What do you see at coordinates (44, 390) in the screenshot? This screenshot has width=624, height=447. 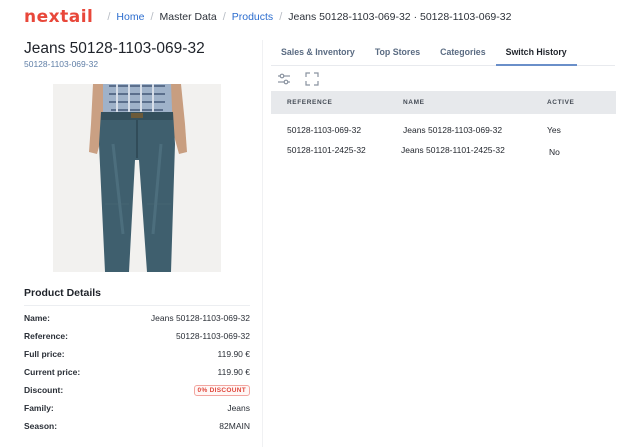 I see `detail-label: Discount:` at bounding box center [44, 390].